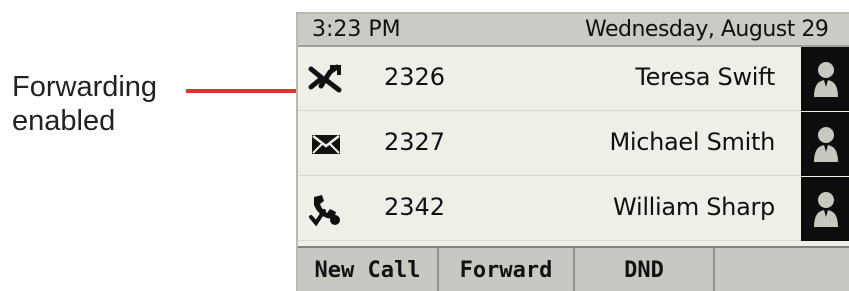 The width and height of the screenshot is (849, 291). What do you see at coordinates (324, 211) in the screenshot?
I see `shared-line-phone-icon` at bounding box center [324, 211].